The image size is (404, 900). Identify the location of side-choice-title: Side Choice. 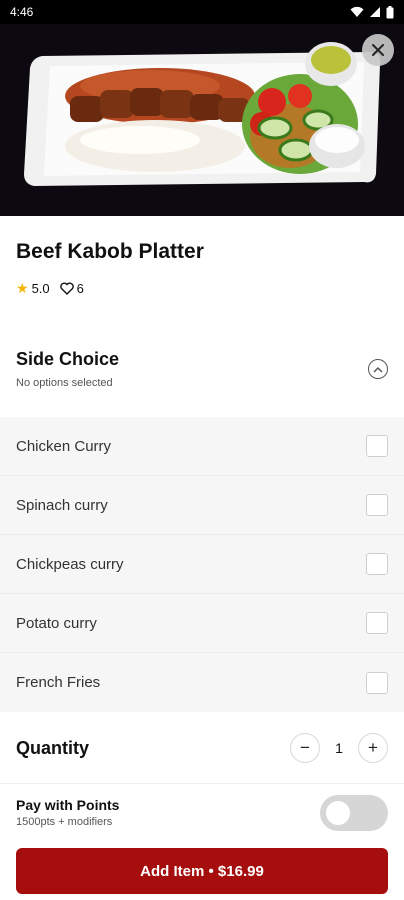
(68, 359).